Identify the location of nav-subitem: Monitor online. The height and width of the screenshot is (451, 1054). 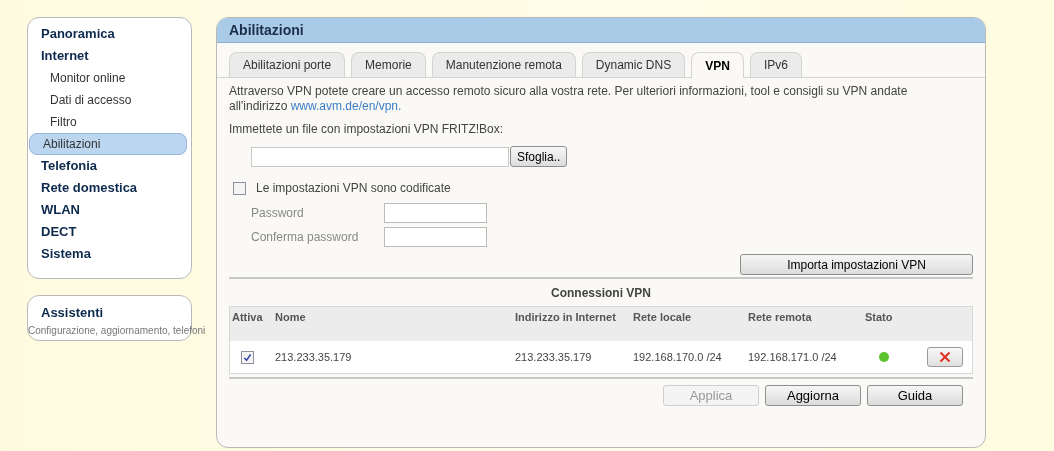
(113, 78).